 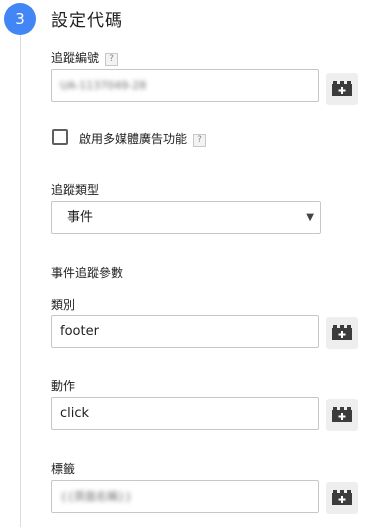 I want to click on tracking-id-label-text: 追蹤編號, so click(x=75, y=58).